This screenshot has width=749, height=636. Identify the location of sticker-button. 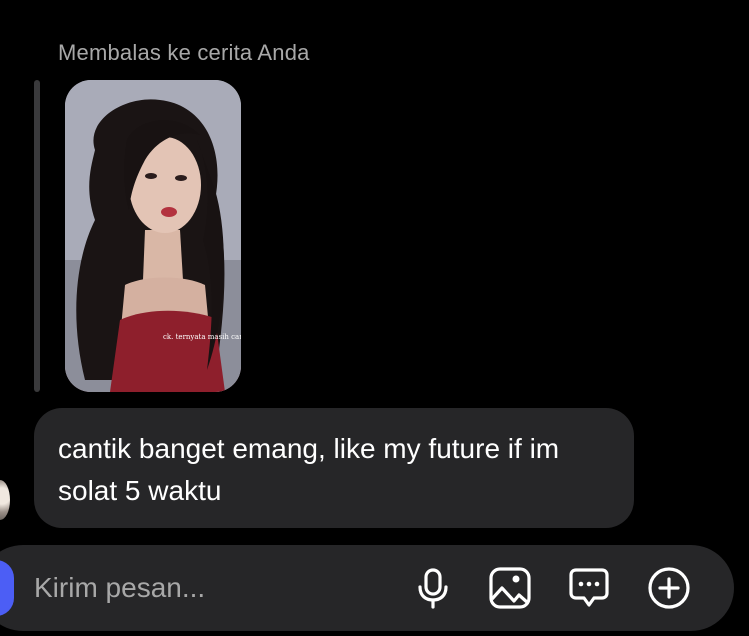
(589, 588).